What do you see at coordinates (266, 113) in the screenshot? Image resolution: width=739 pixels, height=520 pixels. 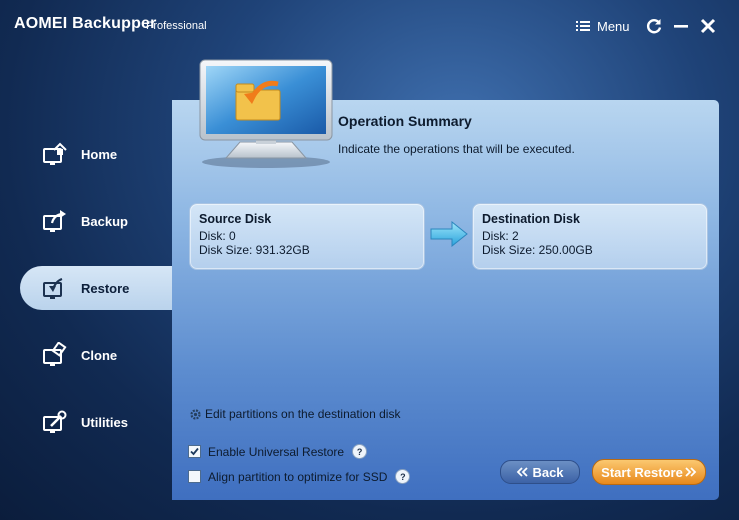 I see `restore-monitor-icon` at bounding box center [266, 113].